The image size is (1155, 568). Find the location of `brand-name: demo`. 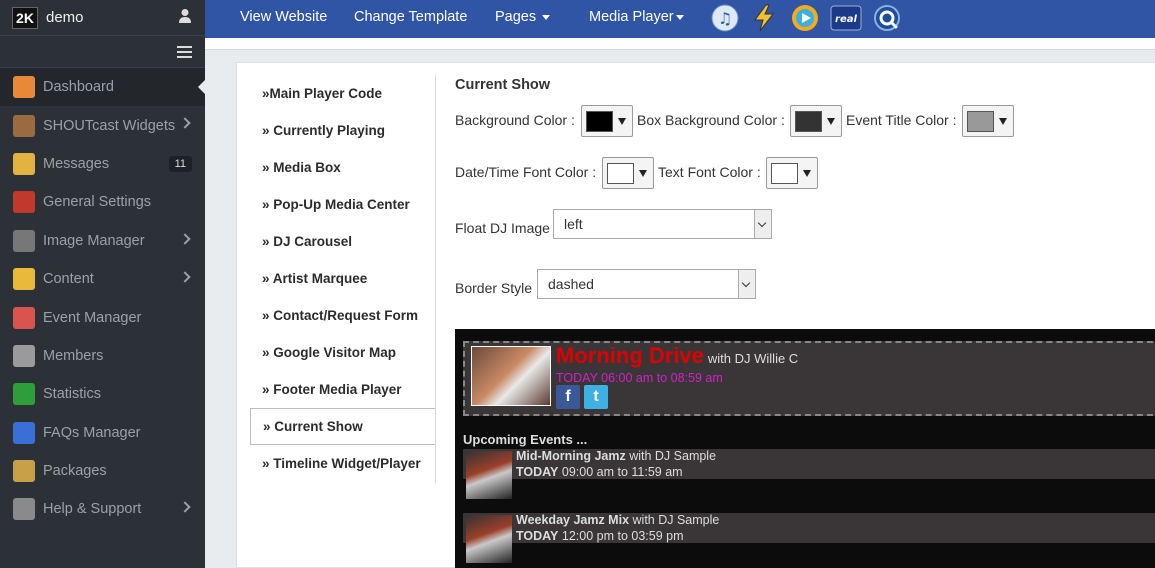

brand-name: demo is located at coordinates (65, 17).